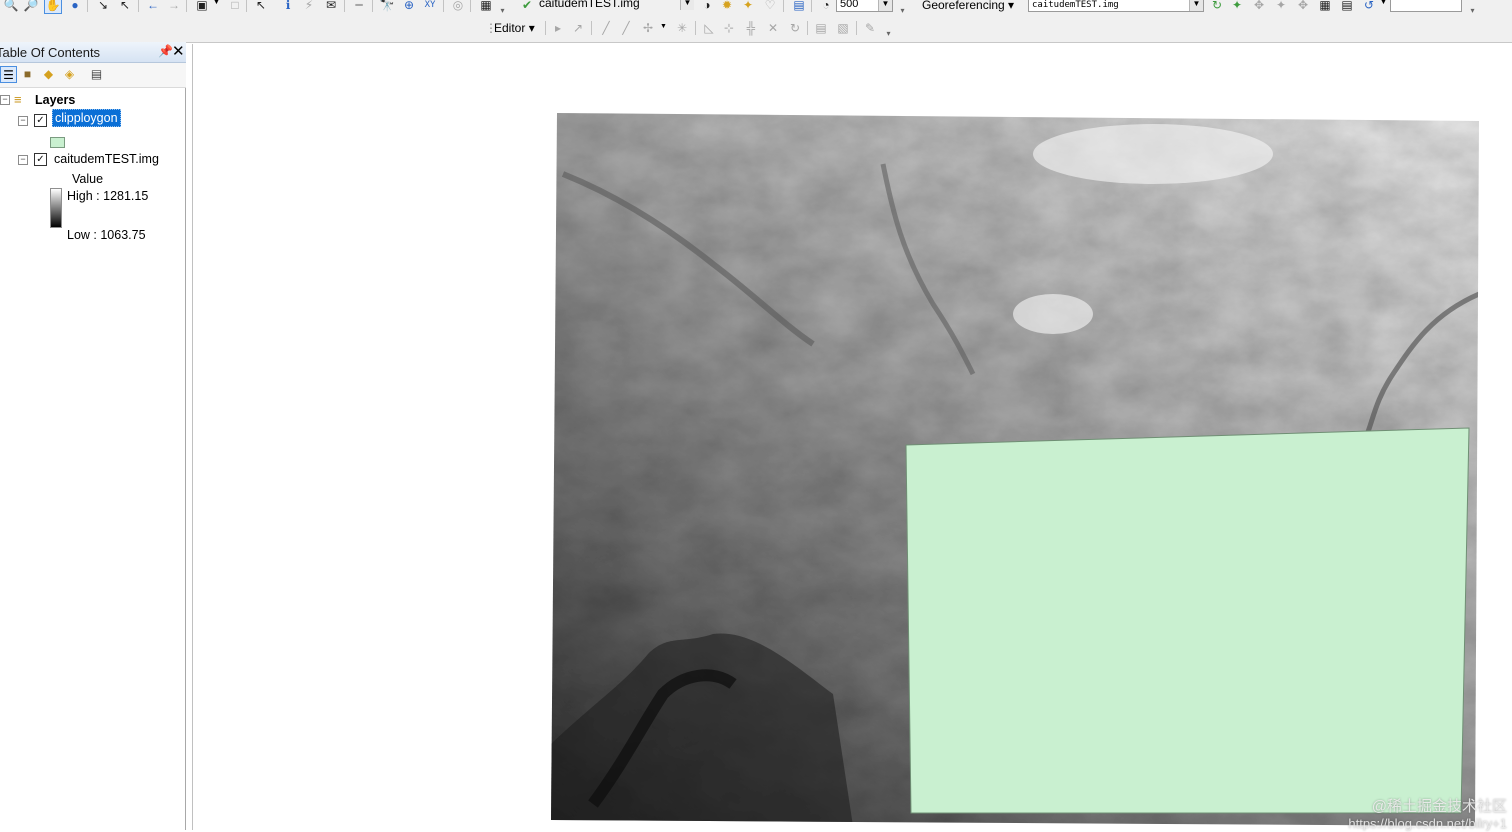 The height and width of the screenshot is (832, 1512). What do you see at coordinates (1217, 7) in the screenshot?
I see `rotate-icon: ↻` at bounding box center [1217, 7].